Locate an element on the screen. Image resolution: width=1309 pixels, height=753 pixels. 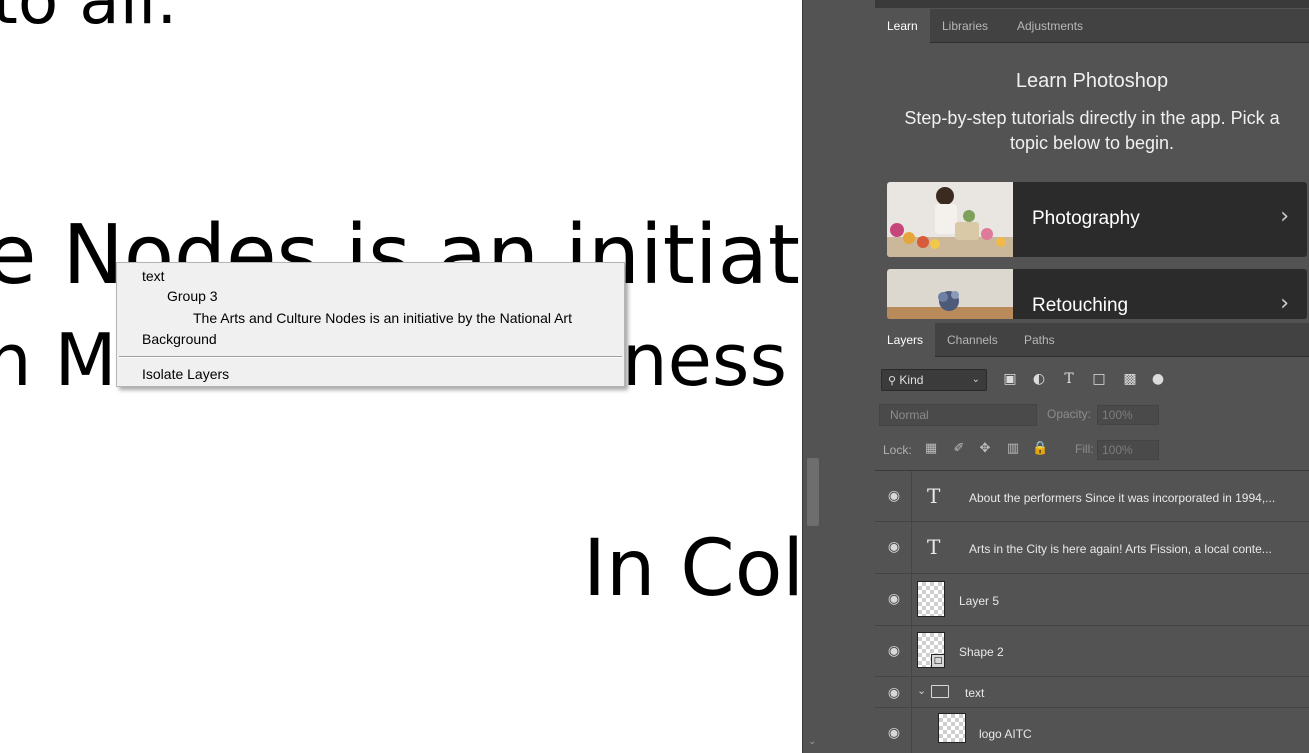
blend-row: Normal Opacity: 100% is located at coordinates (1092, 415).